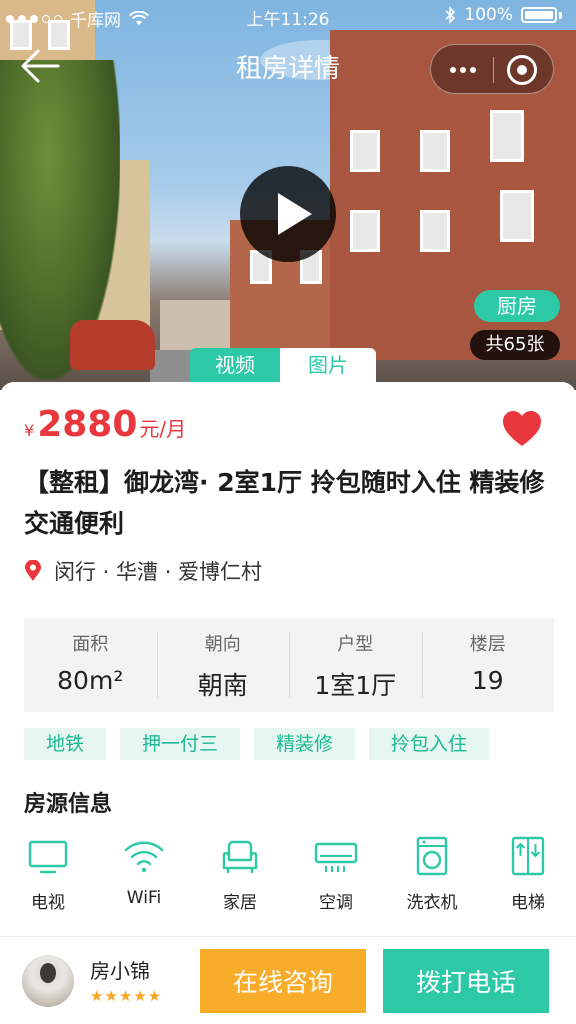  Describe the element at coordinates (222, 644) in the screenshot. I see `stat-label: 朝向` at that location.